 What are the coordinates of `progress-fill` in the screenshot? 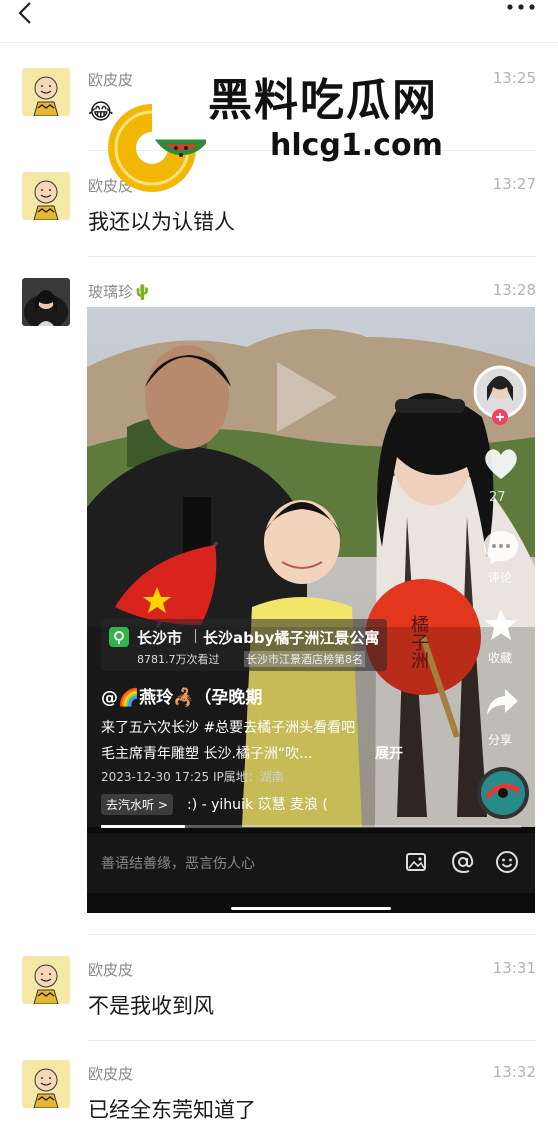 It's located at (143, 826).